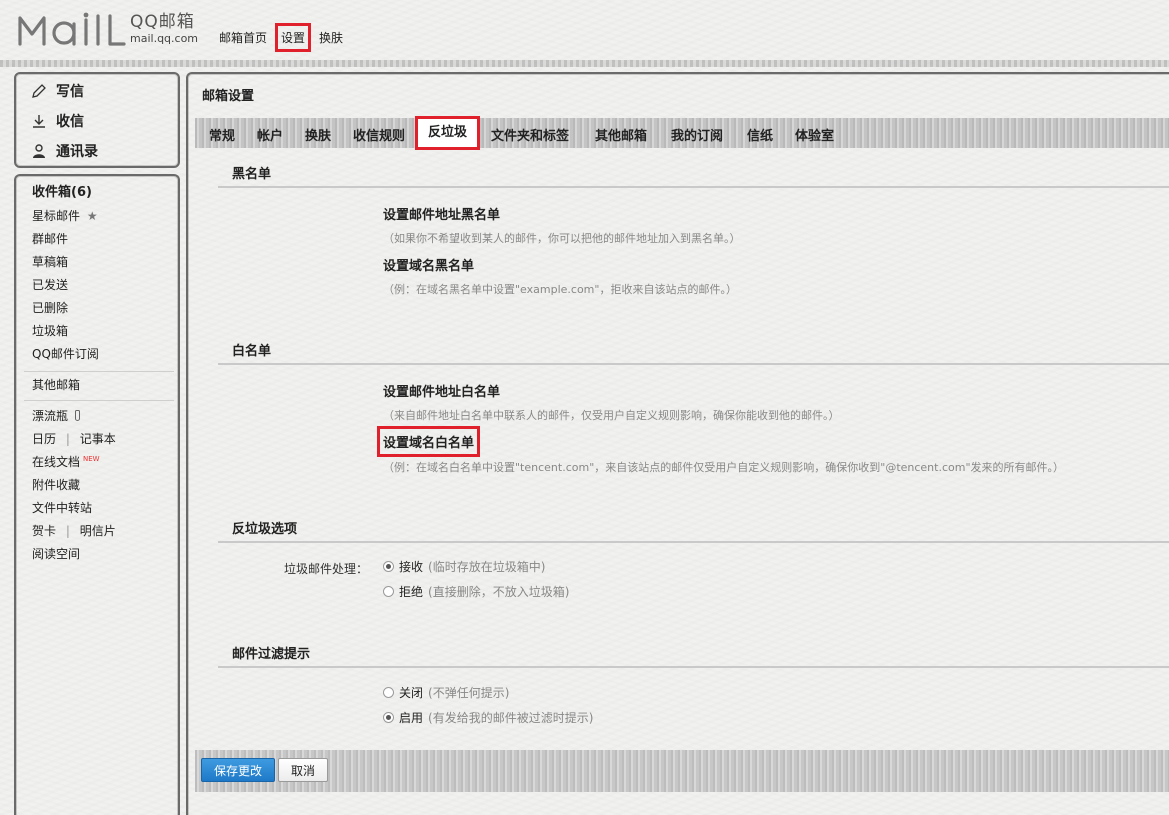 This screenshot has height=815, width=1169. Describe the element at coordinates (50, 285) in the screenshot. I see `folder-sent: 已发送` at that location.